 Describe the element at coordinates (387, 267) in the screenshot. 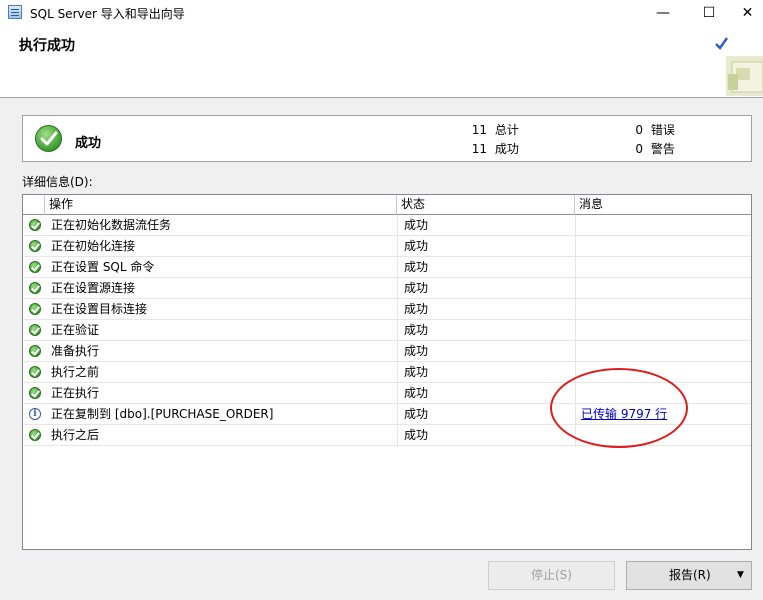

I see `table-row: 正在设置 SQL 命令 成功` at that location.